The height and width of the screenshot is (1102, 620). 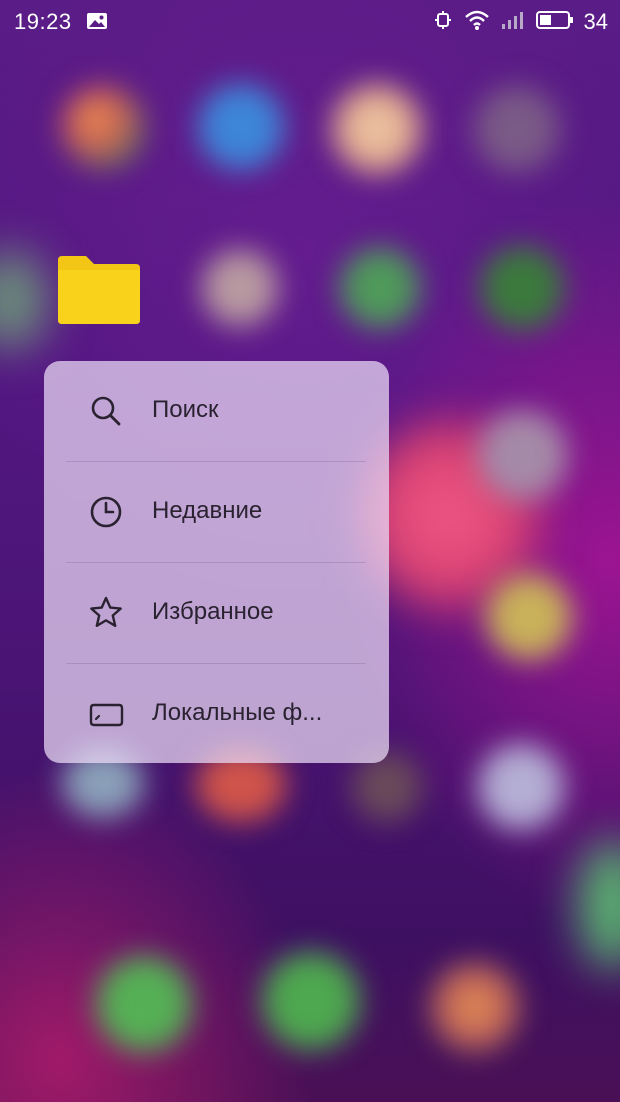 What do you see at coordinates (185, 409) in the screenshot?
I see `menu-item-label: Поиск` at bounding box center [185, 409].